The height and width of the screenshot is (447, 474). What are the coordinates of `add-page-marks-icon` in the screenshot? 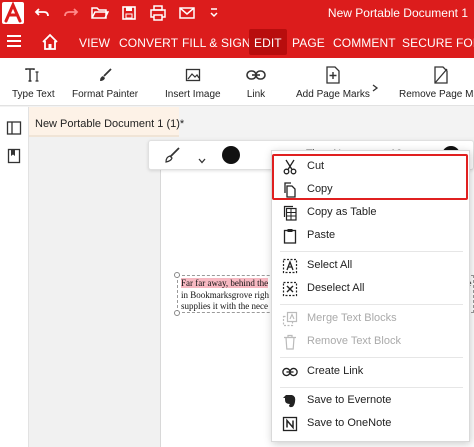 It's located at (333, 75).